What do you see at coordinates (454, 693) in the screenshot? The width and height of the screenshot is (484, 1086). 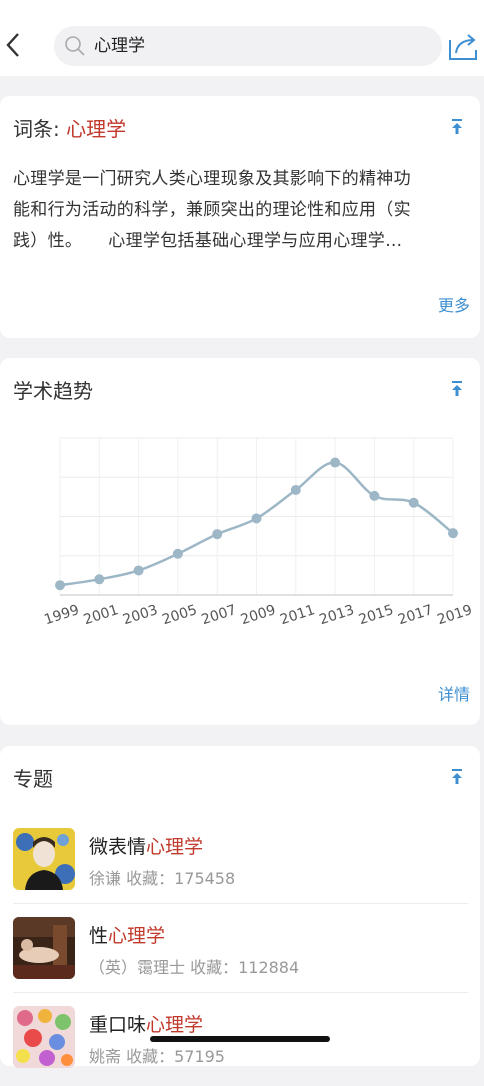 I see `detail-link: 详情` at bounding box center [454, 693].